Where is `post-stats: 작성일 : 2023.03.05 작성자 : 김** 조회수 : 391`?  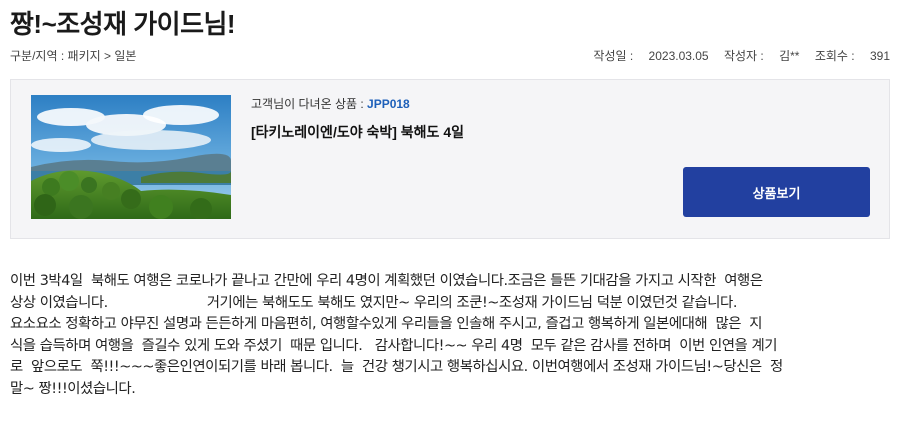 post-stats: 작성일 : 2023.03.05 작성자 : 김** 조회수 : 391 is located at coordinates (741, 55).